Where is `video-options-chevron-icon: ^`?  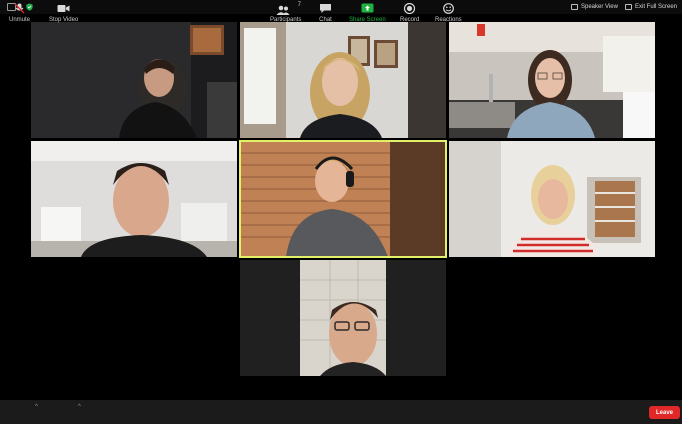
video-options-chevron-icon: ^ is located at coordinates (79, 407).